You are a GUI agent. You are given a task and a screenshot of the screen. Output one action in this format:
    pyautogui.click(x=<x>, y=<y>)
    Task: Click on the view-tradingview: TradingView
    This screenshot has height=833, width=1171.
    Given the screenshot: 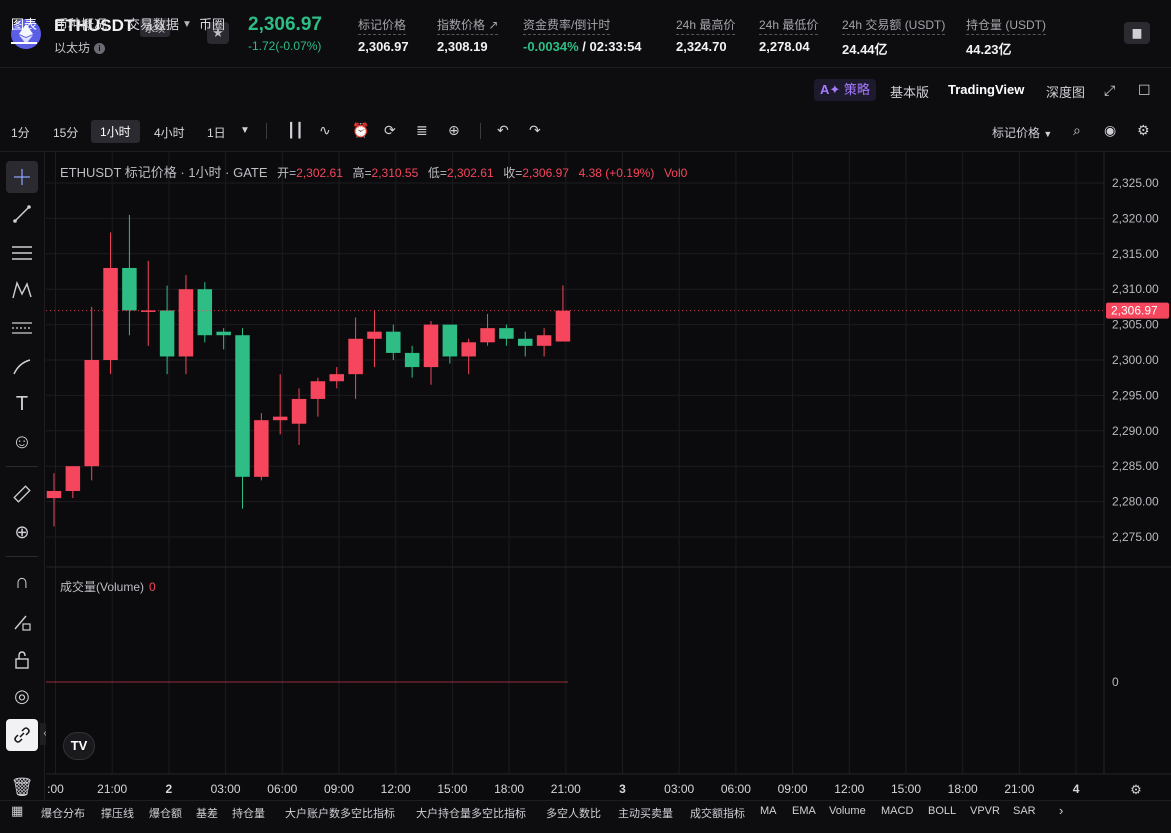 What is the action you would take?
    pyautogui.click(x=986, y=89)
    